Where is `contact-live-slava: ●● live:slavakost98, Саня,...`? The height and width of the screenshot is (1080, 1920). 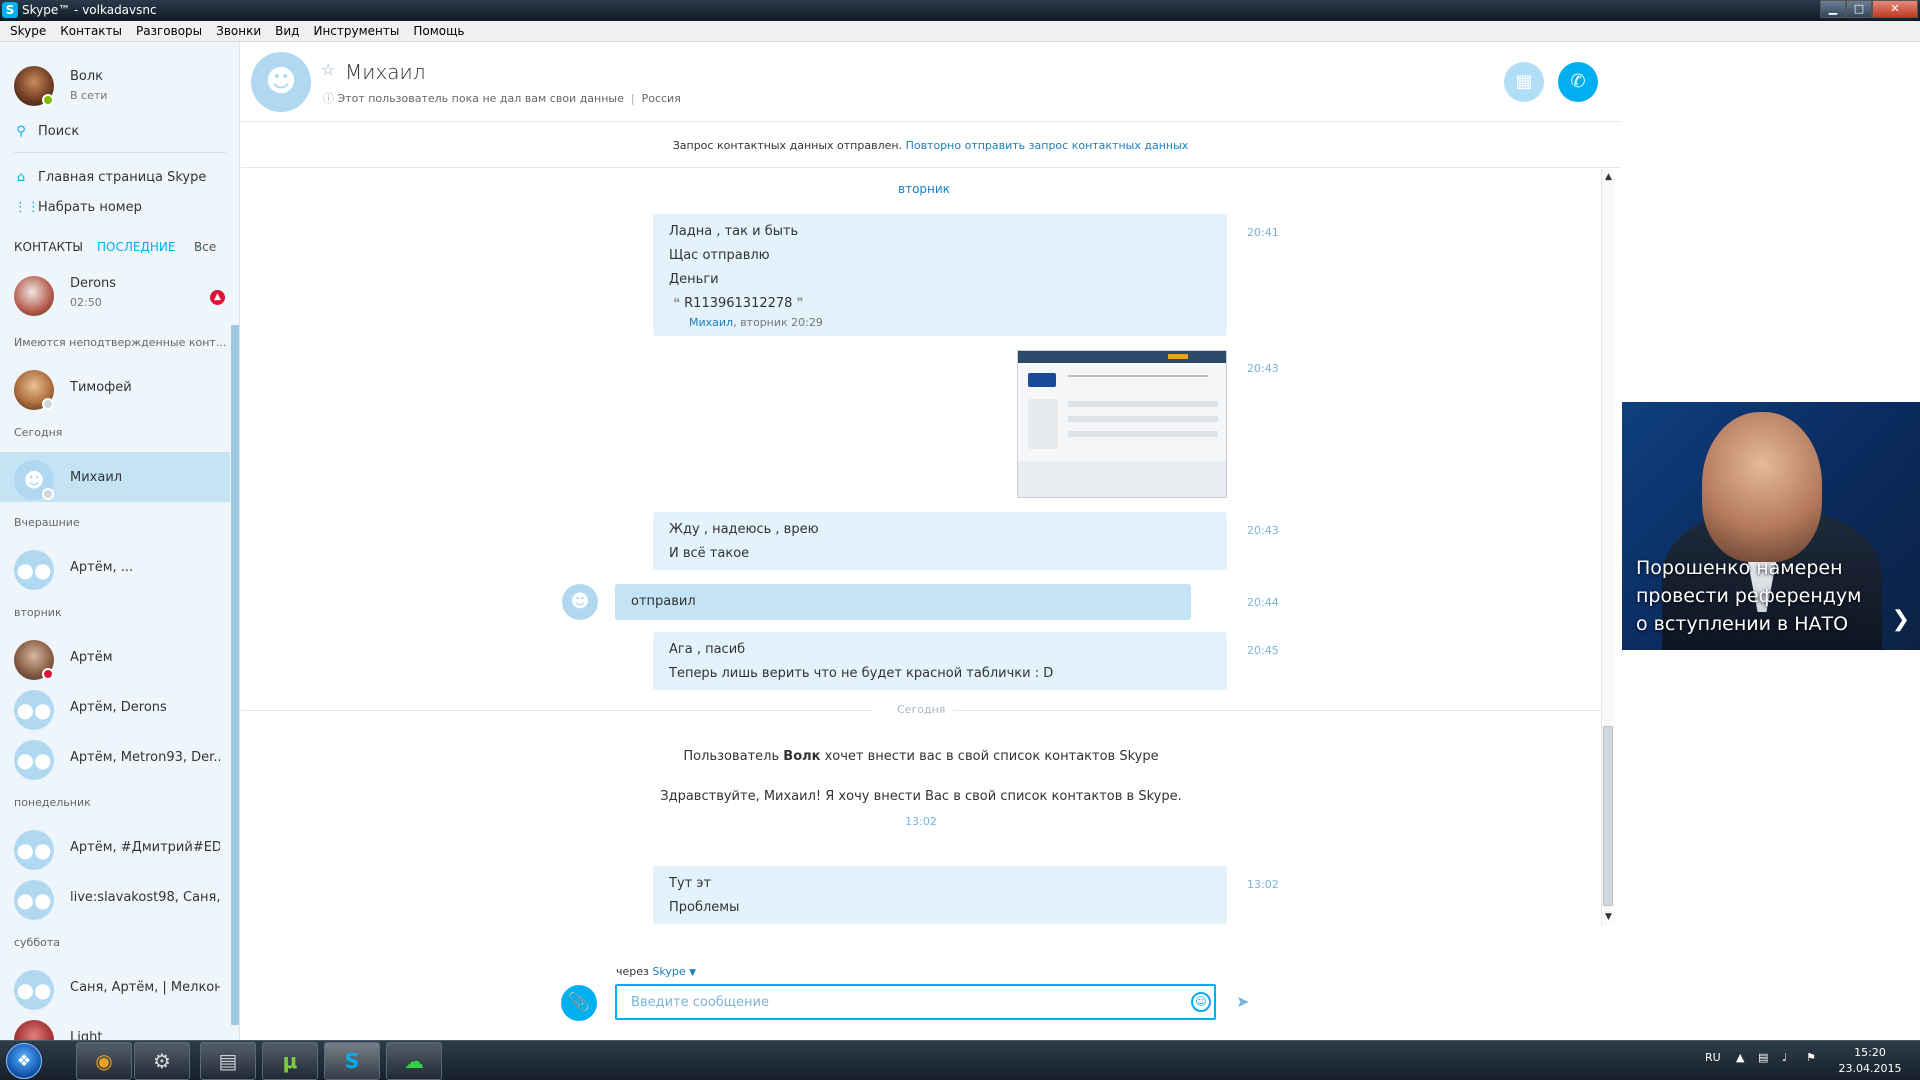
contact-live-slava: ●● live:slavakost98, Саня,... is located at coordinates (115, 897).